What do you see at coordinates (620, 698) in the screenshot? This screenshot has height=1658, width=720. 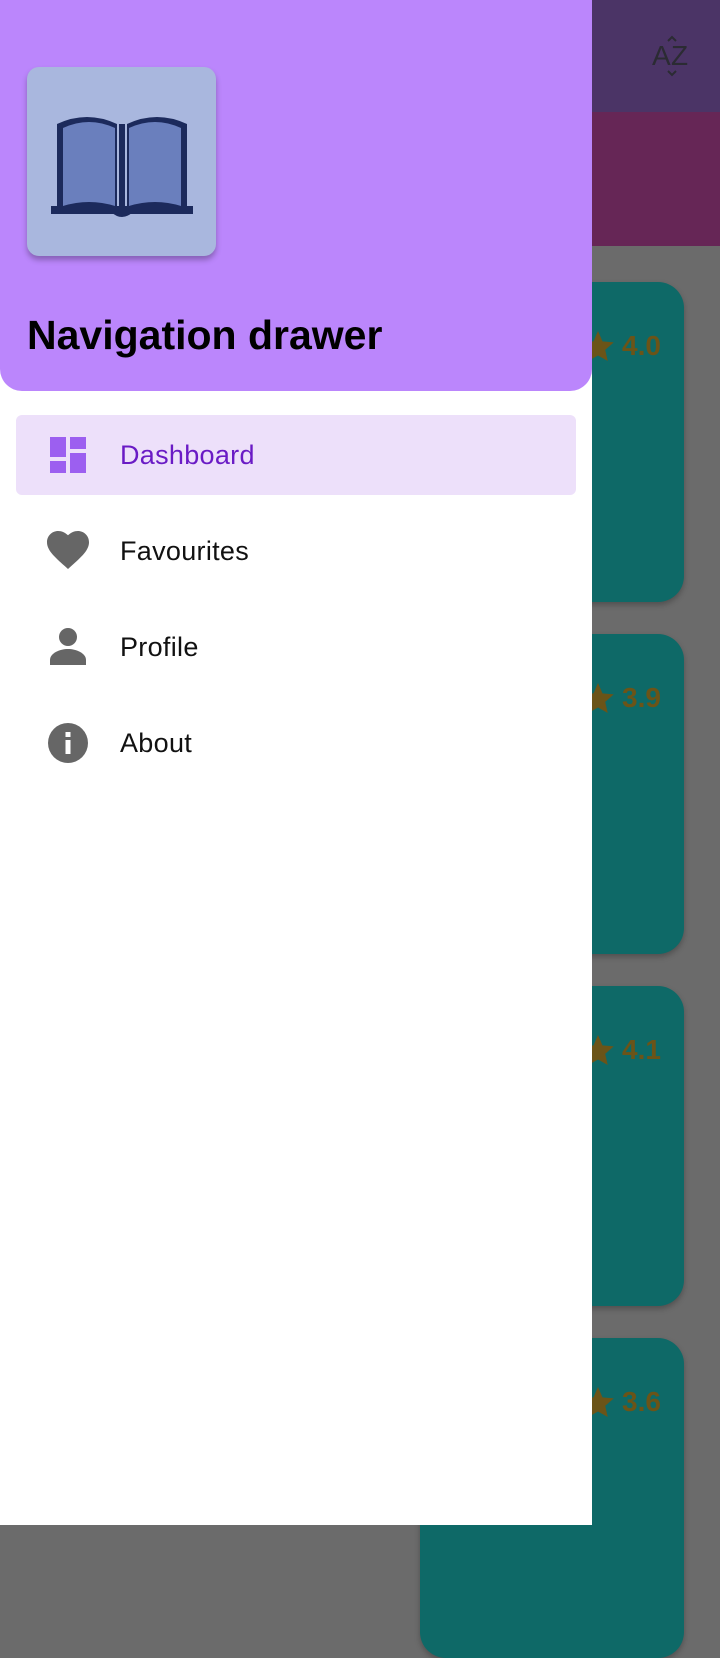 I see `rating: 3.9` at bounding box center [620, 698].